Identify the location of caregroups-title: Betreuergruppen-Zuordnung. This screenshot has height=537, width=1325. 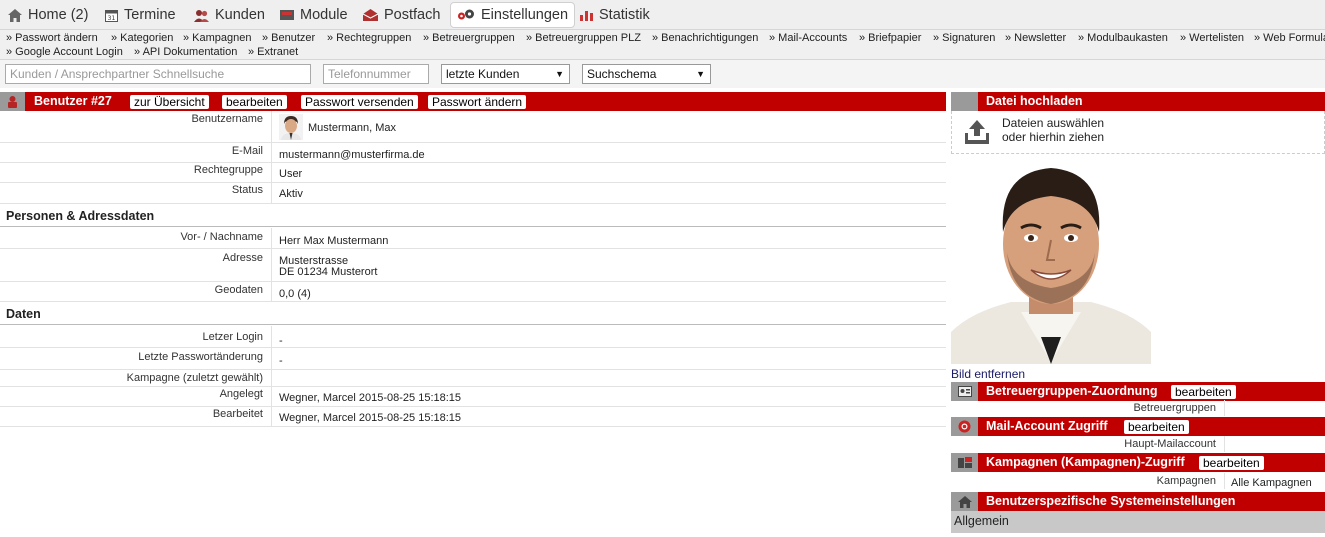
(1072, 391).